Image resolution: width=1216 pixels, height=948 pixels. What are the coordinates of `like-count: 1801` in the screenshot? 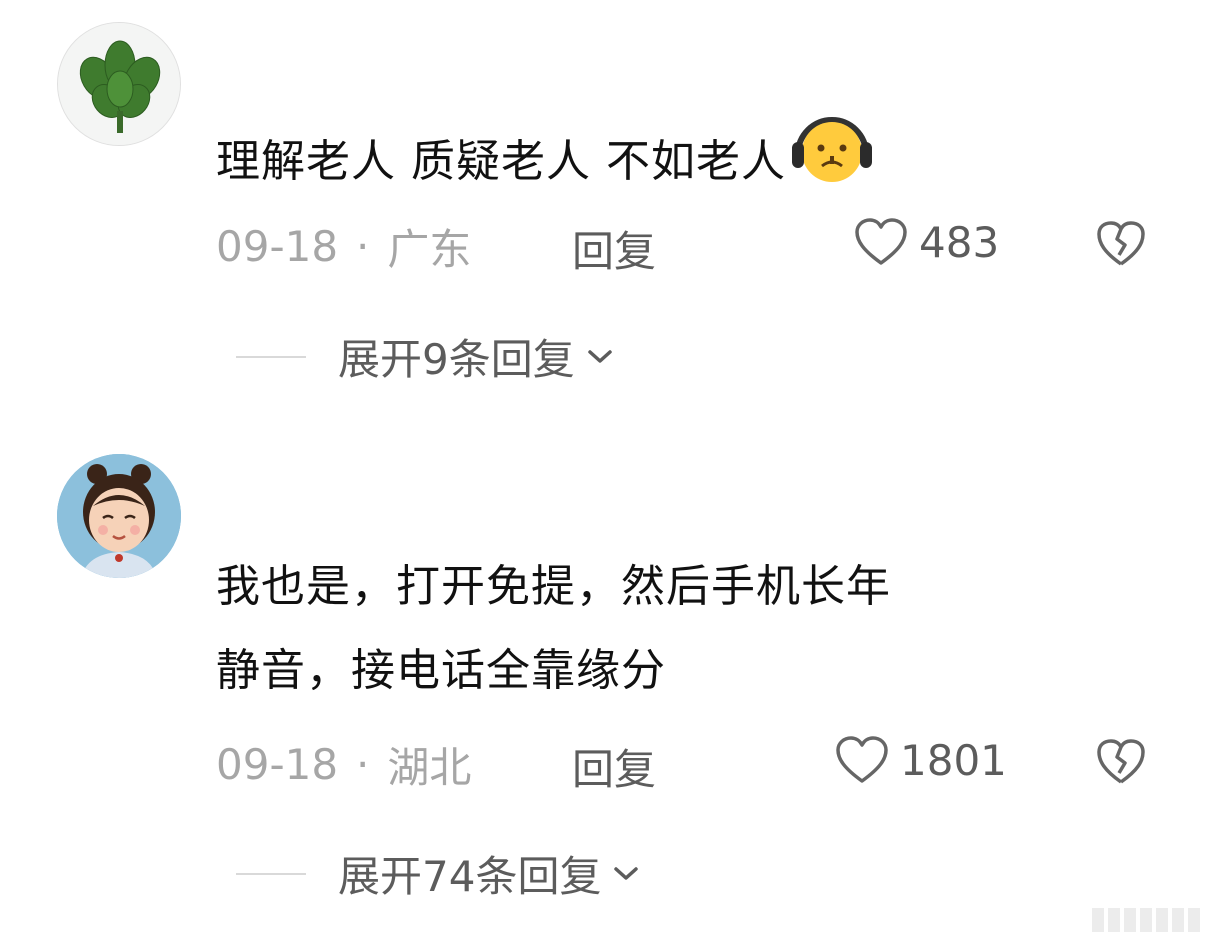 It's located at (953, 760).